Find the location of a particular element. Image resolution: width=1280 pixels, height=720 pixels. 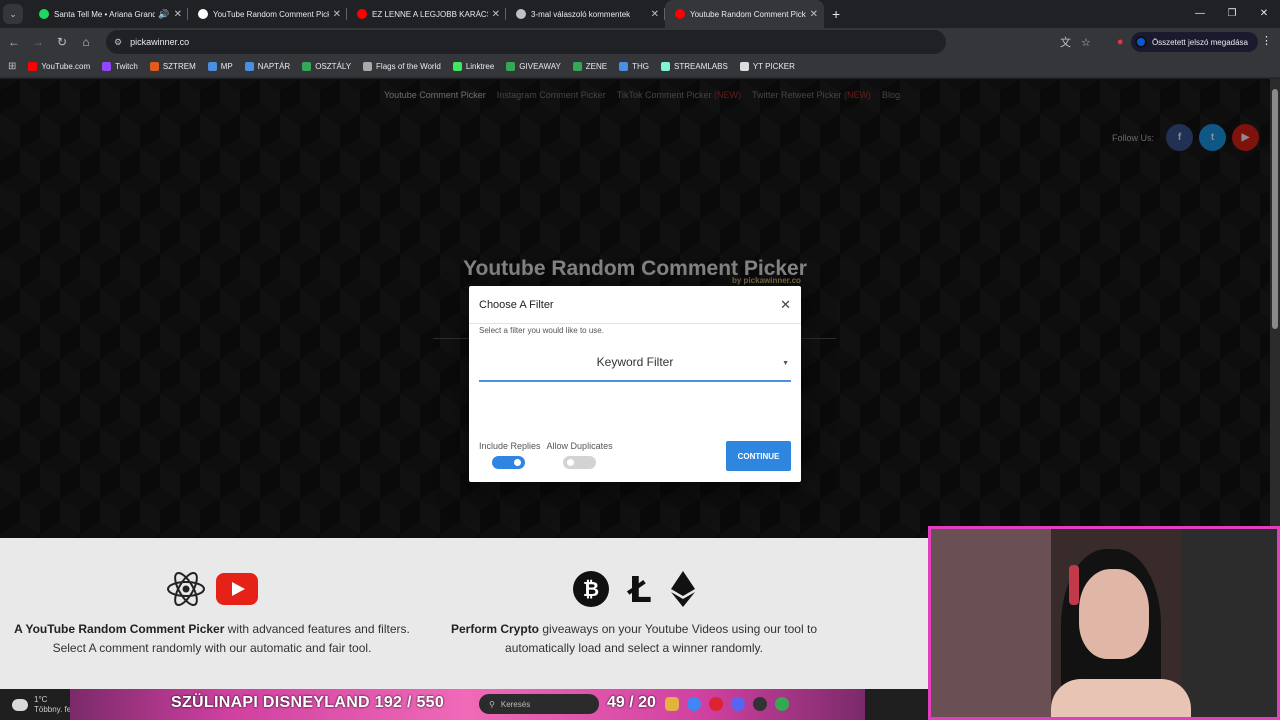

minimize-button: — is located at coordinates (1200, 14).